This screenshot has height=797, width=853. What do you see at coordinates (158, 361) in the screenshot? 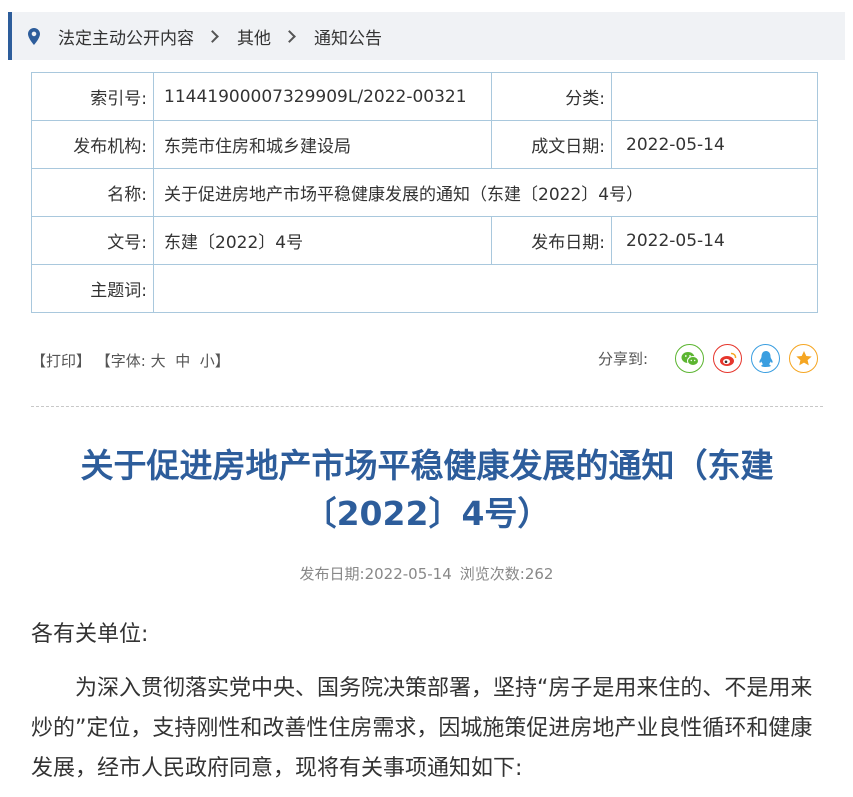
I see `font-large-button: 大` at bounding box center [158, 361].